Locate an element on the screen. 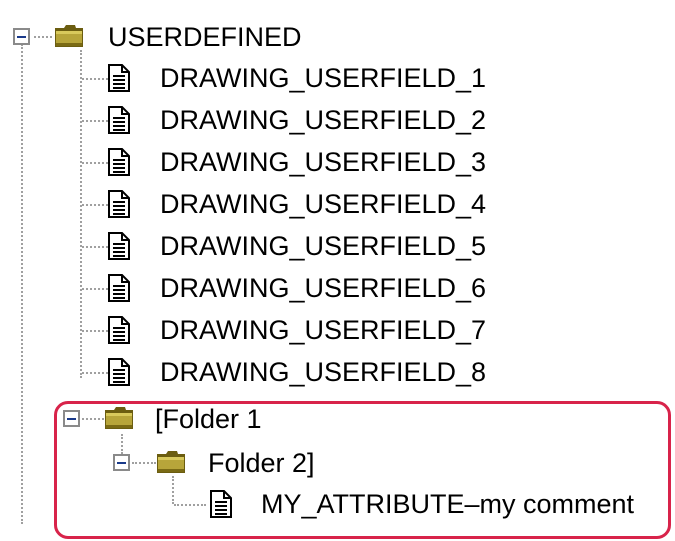  tree-node-label: DRAWING_USERFIELD_4 is located at coordinates (323, 204).